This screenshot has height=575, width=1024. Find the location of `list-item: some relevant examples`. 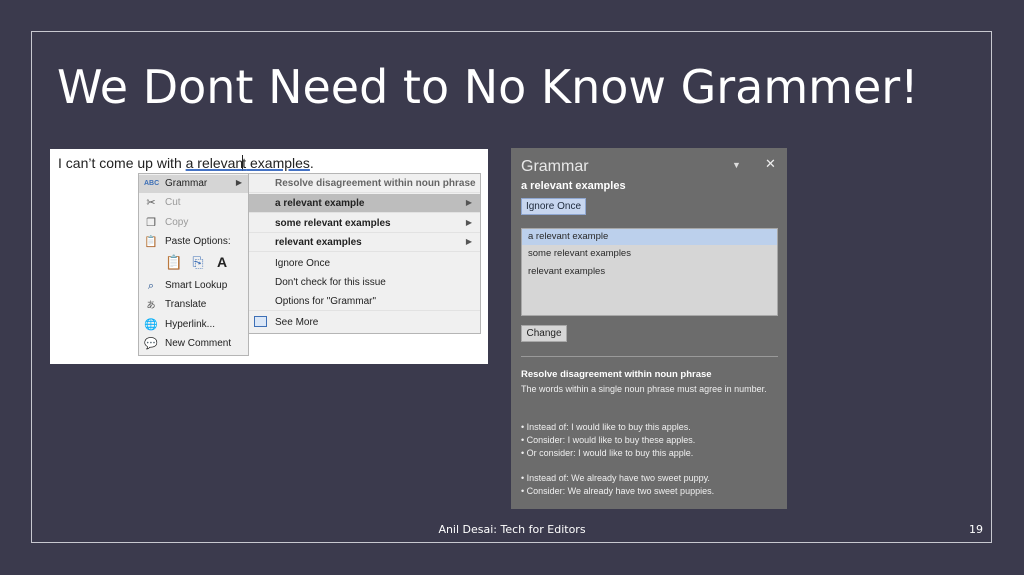

list-item: some relevant examples is located at coordinates (649, 254).